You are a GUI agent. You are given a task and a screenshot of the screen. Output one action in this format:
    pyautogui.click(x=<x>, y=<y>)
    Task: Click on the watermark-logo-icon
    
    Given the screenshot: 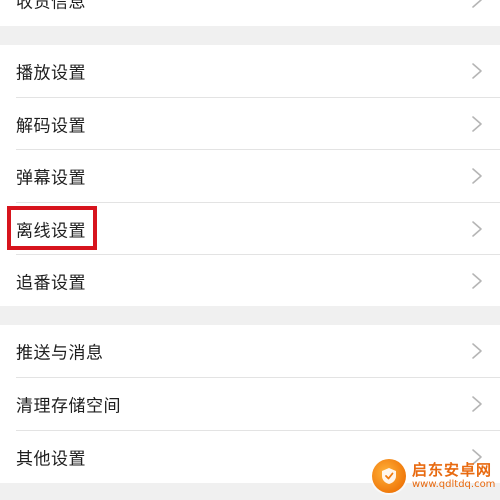 What is the action you would take?
    pyautogui.click(x=389, y=476)
    